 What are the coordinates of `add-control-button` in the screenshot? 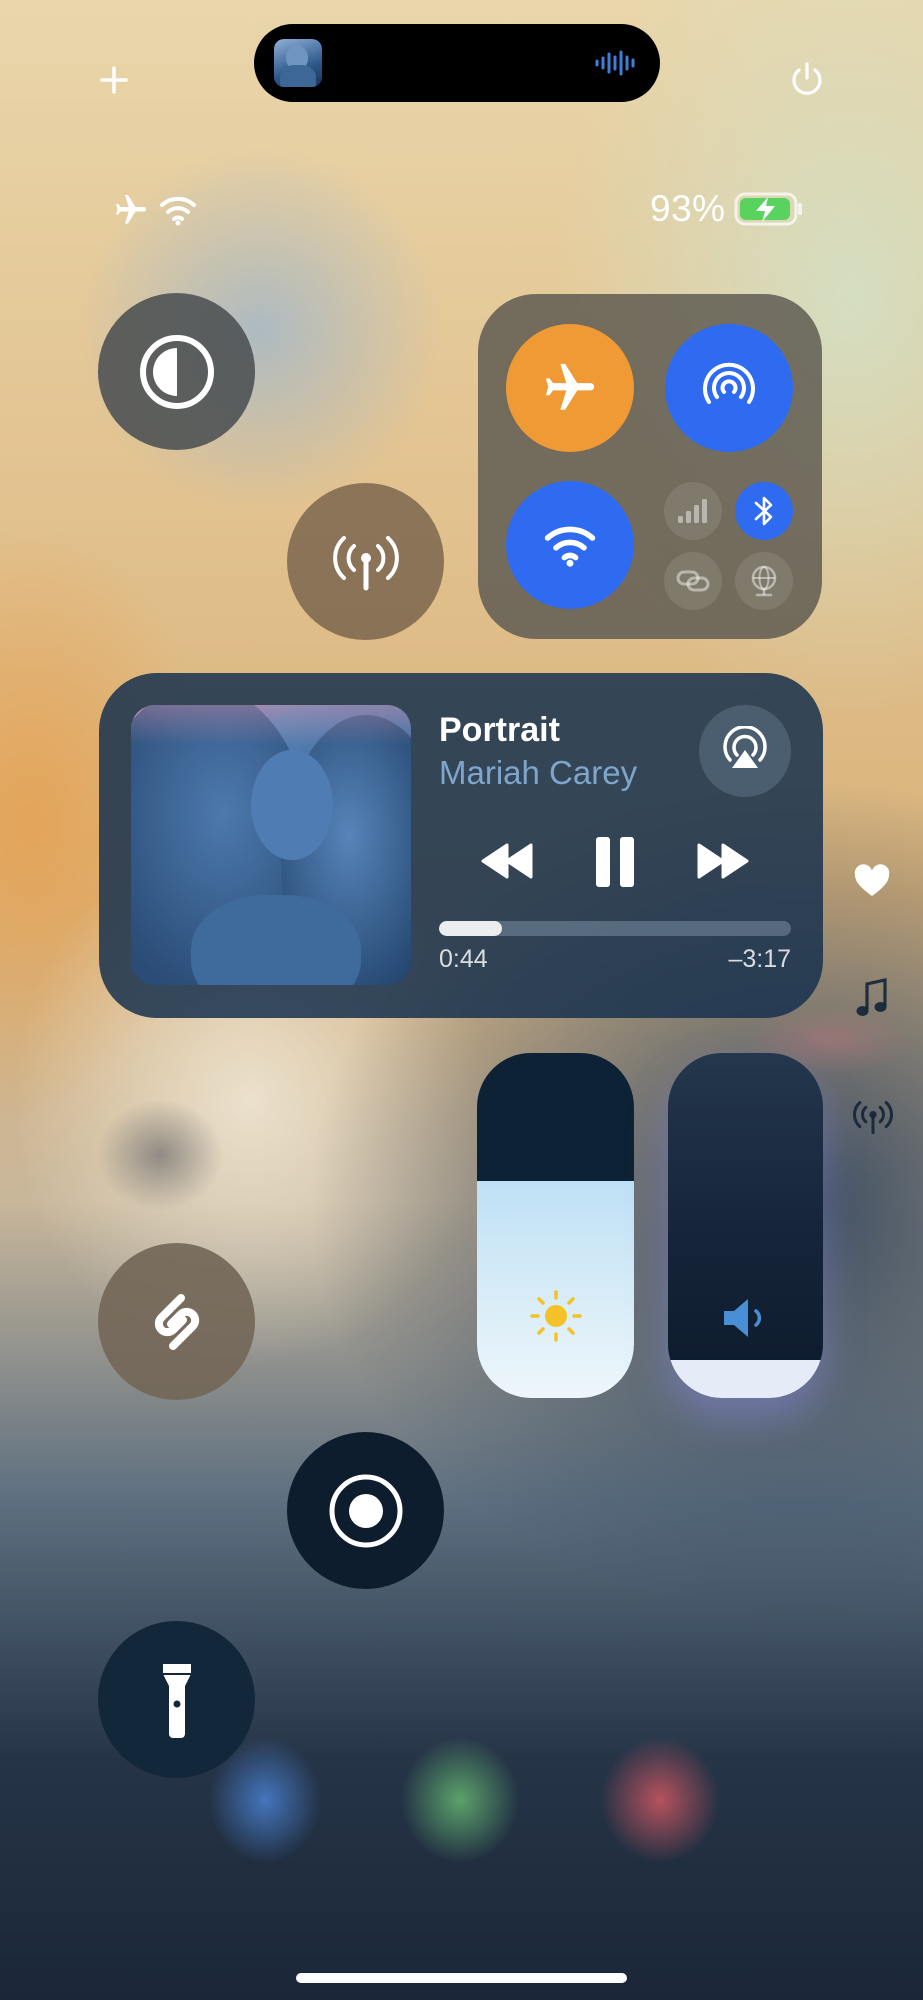 It's located at (114, 80).